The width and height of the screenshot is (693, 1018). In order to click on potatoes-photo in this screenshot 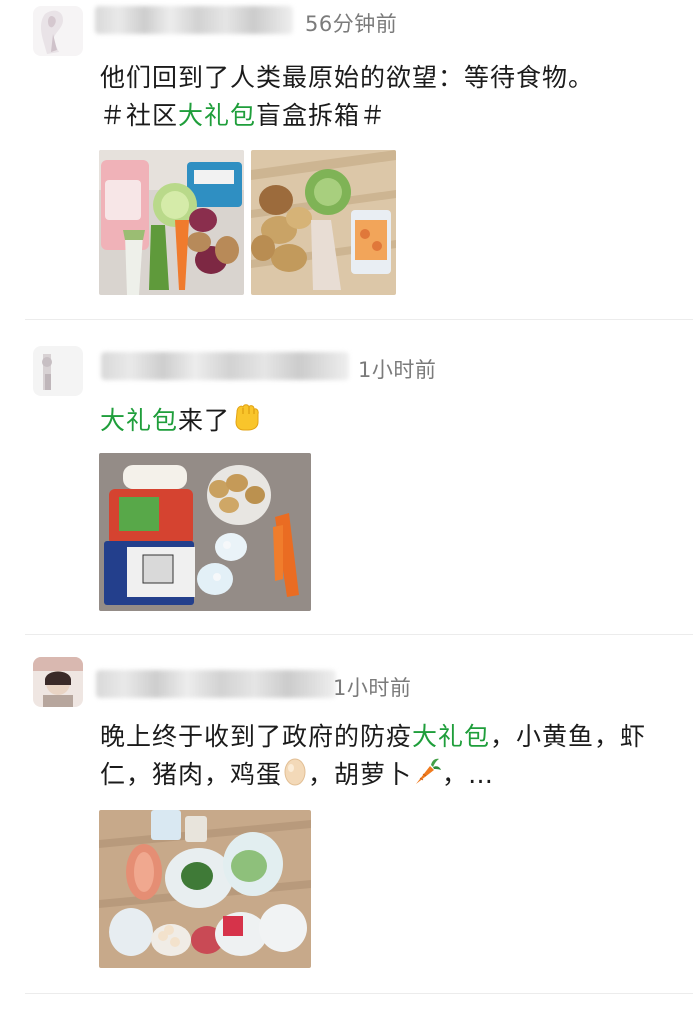, I will do `click(323, 222)`.